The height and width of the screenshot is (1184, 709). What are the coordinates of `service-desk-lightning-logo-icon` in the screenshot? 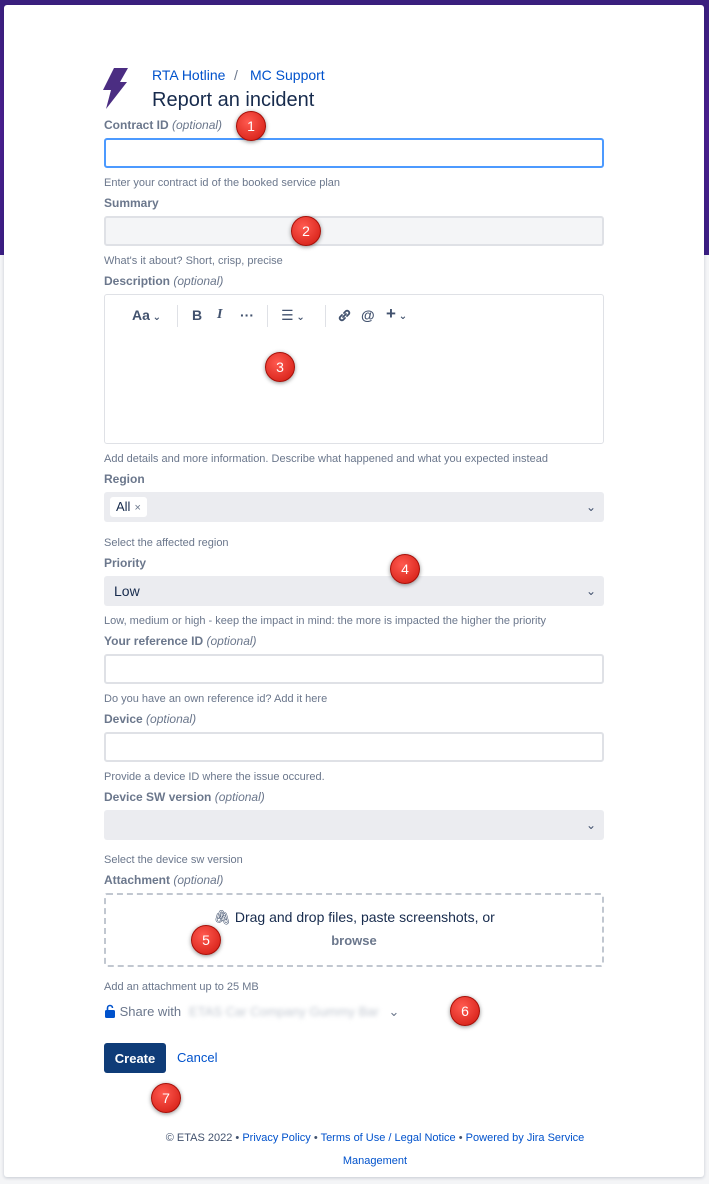 It's located at (115, 88).